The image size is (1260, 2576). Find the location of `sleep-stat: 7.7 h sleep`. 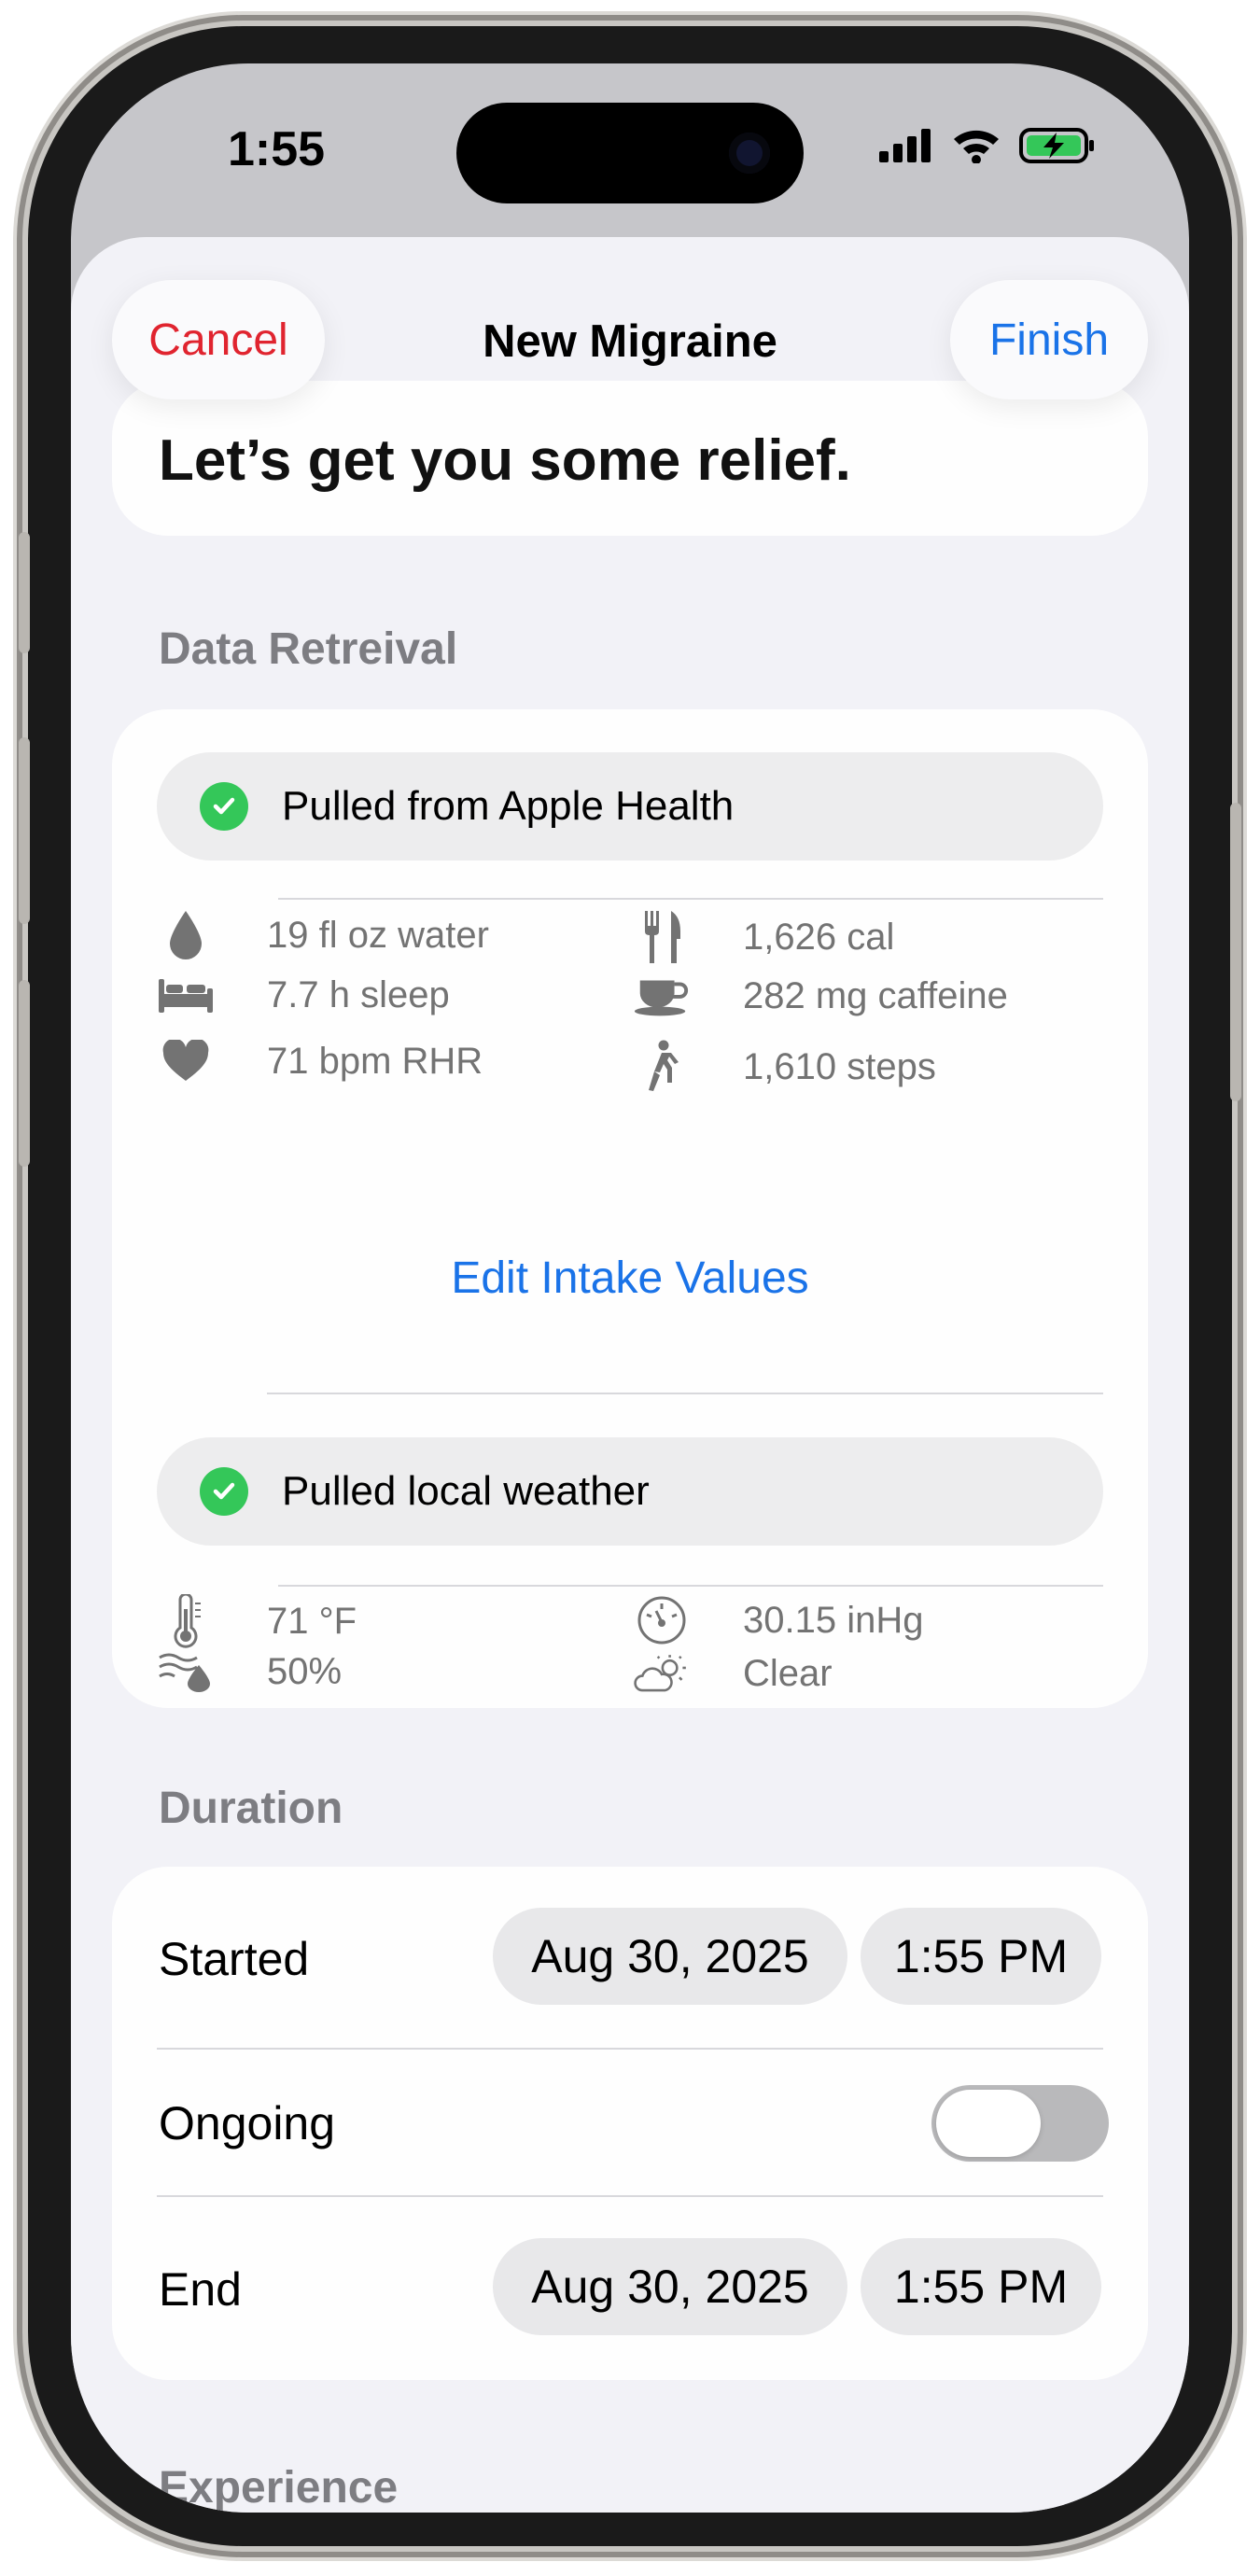

sleep-stat: 7.7 h sleep is located at coordinates (303, 995).